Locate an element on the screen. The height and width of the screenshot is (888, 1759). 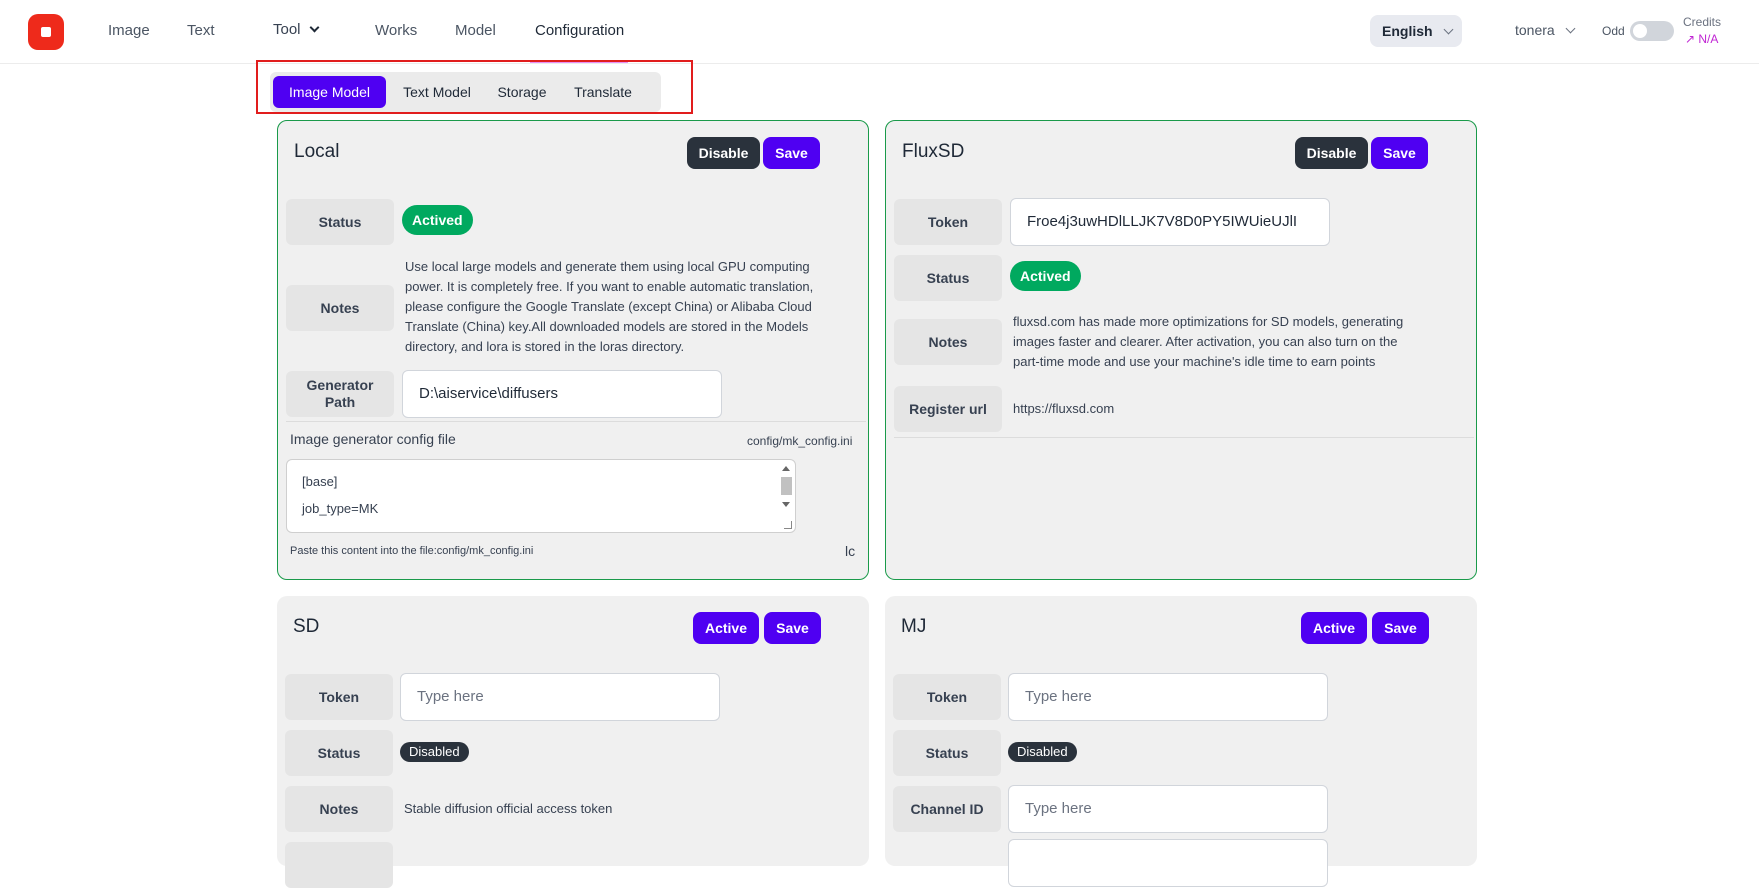
nav-tool-dropdown: Tool is located at coordinates (296, 29).